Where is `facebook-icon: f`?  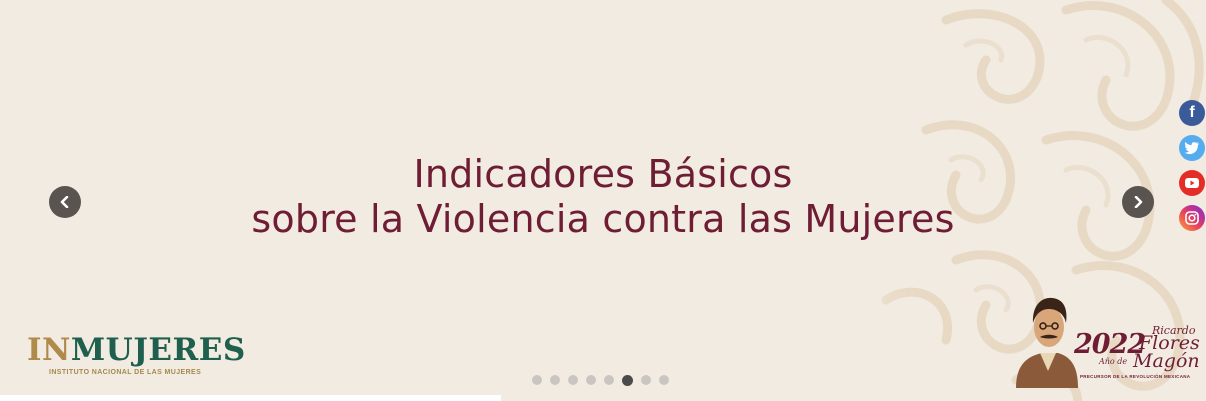 facebook-icon: f is located at coordinates (1192, 112).